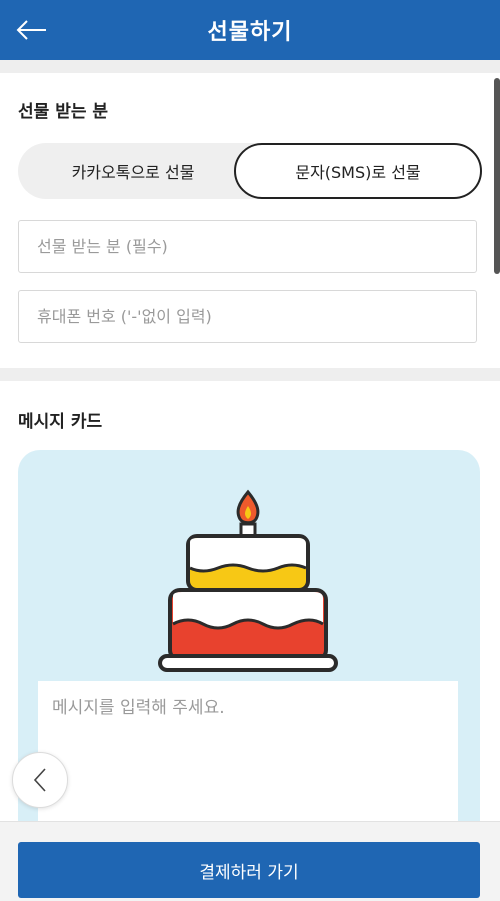 The height and width of the screenshot is (901, 500). I want to click on arrow-left-icon, so click(31, 30).